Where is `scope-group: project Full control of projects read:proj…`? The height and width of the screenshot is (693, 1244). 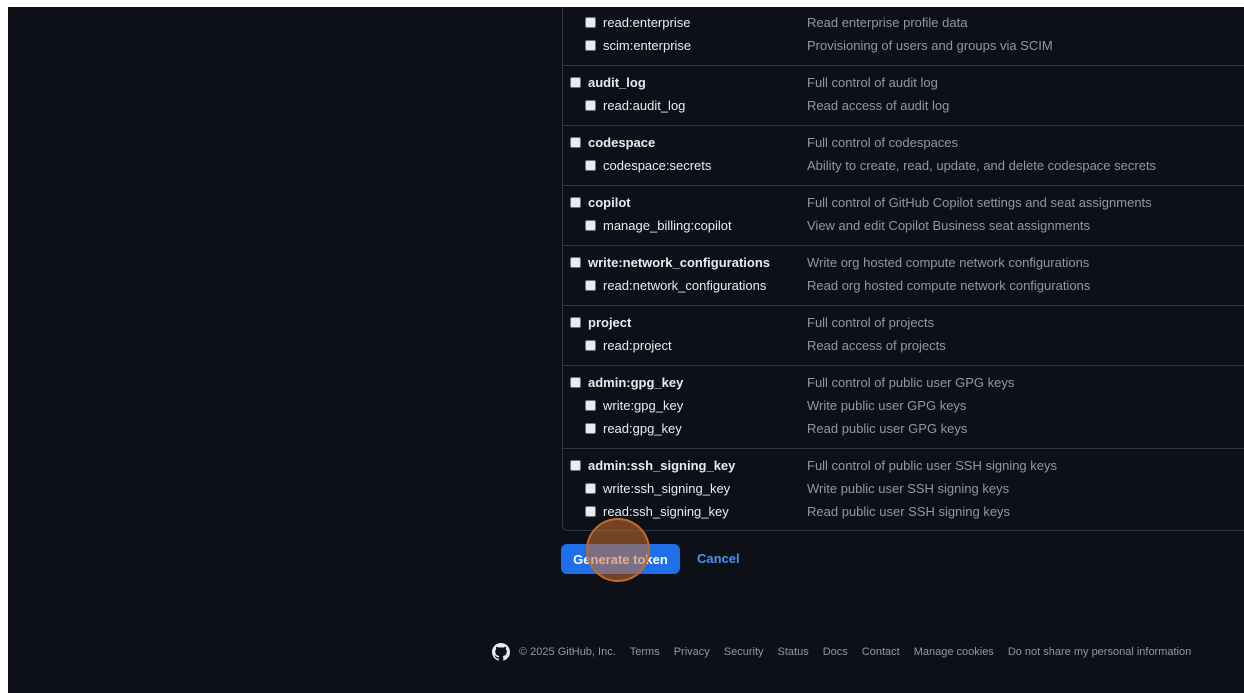
scope-group: project Full control of projects read:proj… is located at coordinates (903, 336).